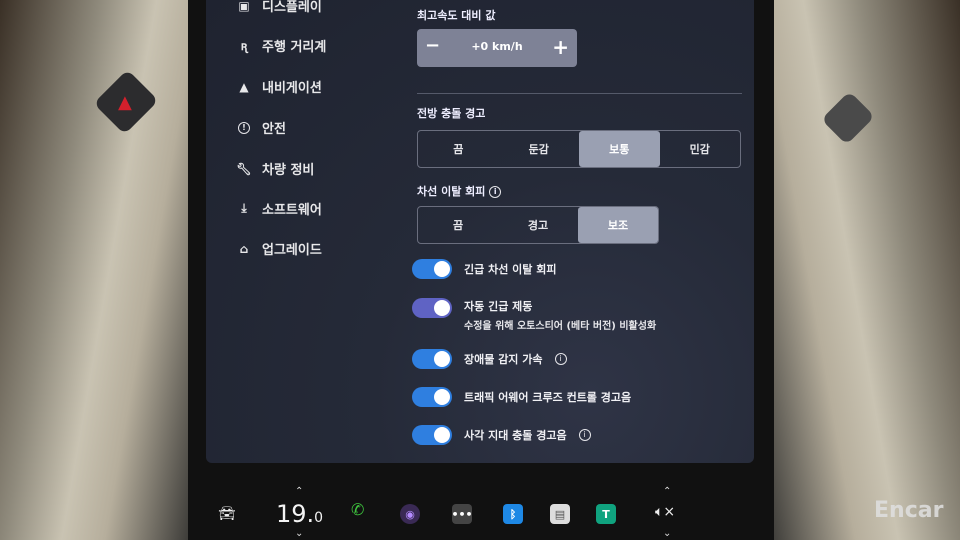 The height and width of the screenshot is (540, 960). Describe the element at coordinates (432, 435) in the screenshot. I see `blindspot-chime-toggle` at that location.